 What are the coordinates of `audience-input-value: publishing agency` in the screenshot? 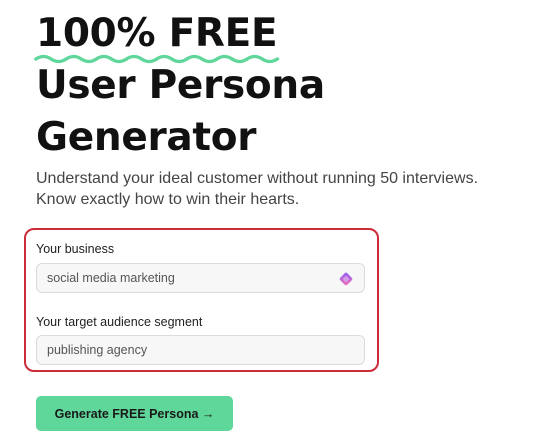 It's located at (97, 350).